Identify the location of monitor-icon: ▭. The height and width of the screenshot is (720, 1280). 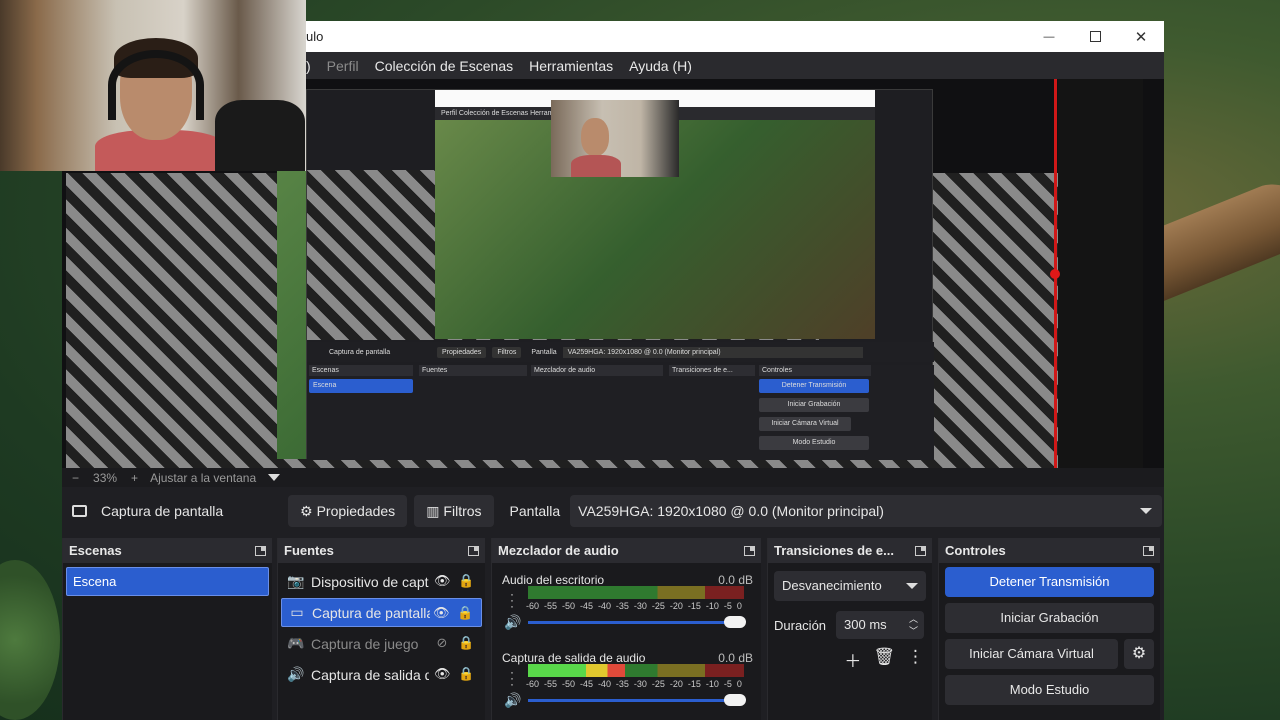
(297, 612).